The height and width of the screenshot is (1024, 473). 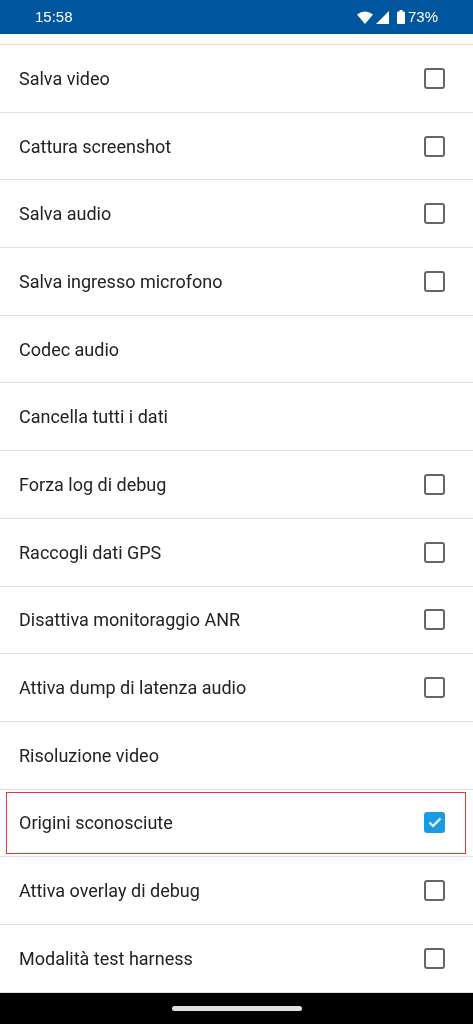 What do you see at coordinates (221, 620) in the screenshot?
I see `setting-label: Disattiva monitoraggio ANR` at bounding box center [221, 620].